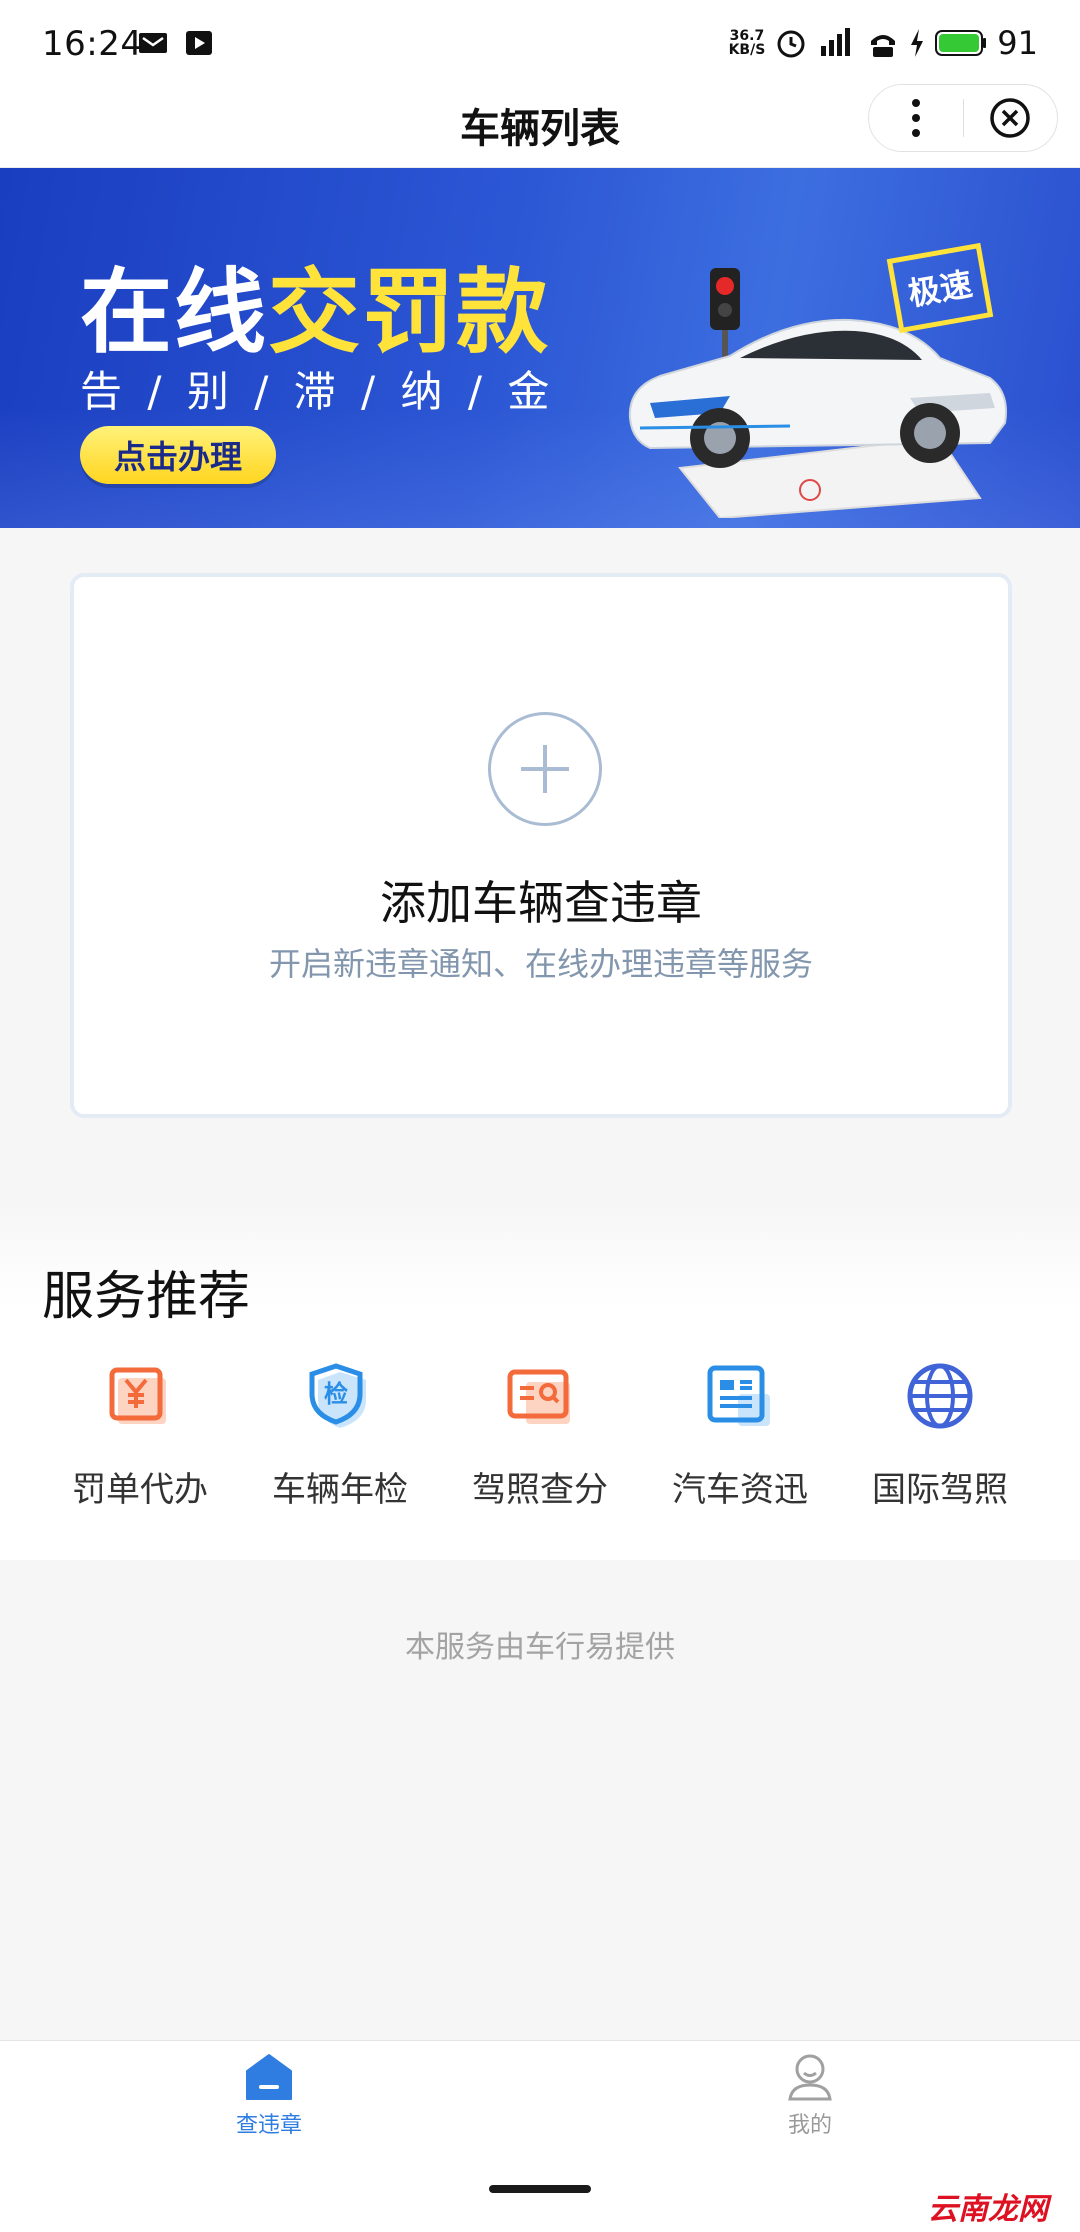 Image resolution: width=1080 pixels, height=2232 pixels. What do you see at coordinates (340, 1490) in the screenshot?
I see `service-label: 车辆年检` at bounding box center [340, 1490].